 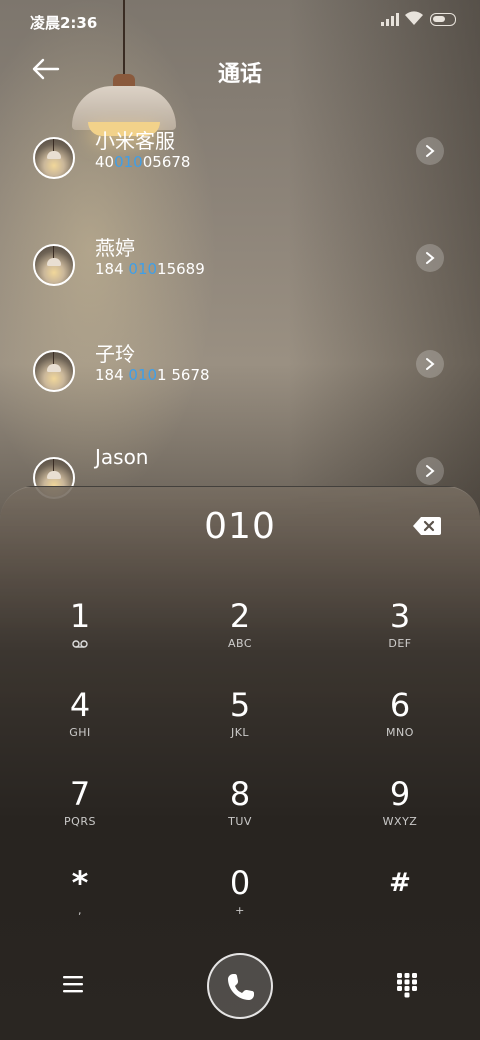 What do you see at coordinates (427, 526) in the screenshot?
I see `backspace-icon` at bounding box center [427, 526].